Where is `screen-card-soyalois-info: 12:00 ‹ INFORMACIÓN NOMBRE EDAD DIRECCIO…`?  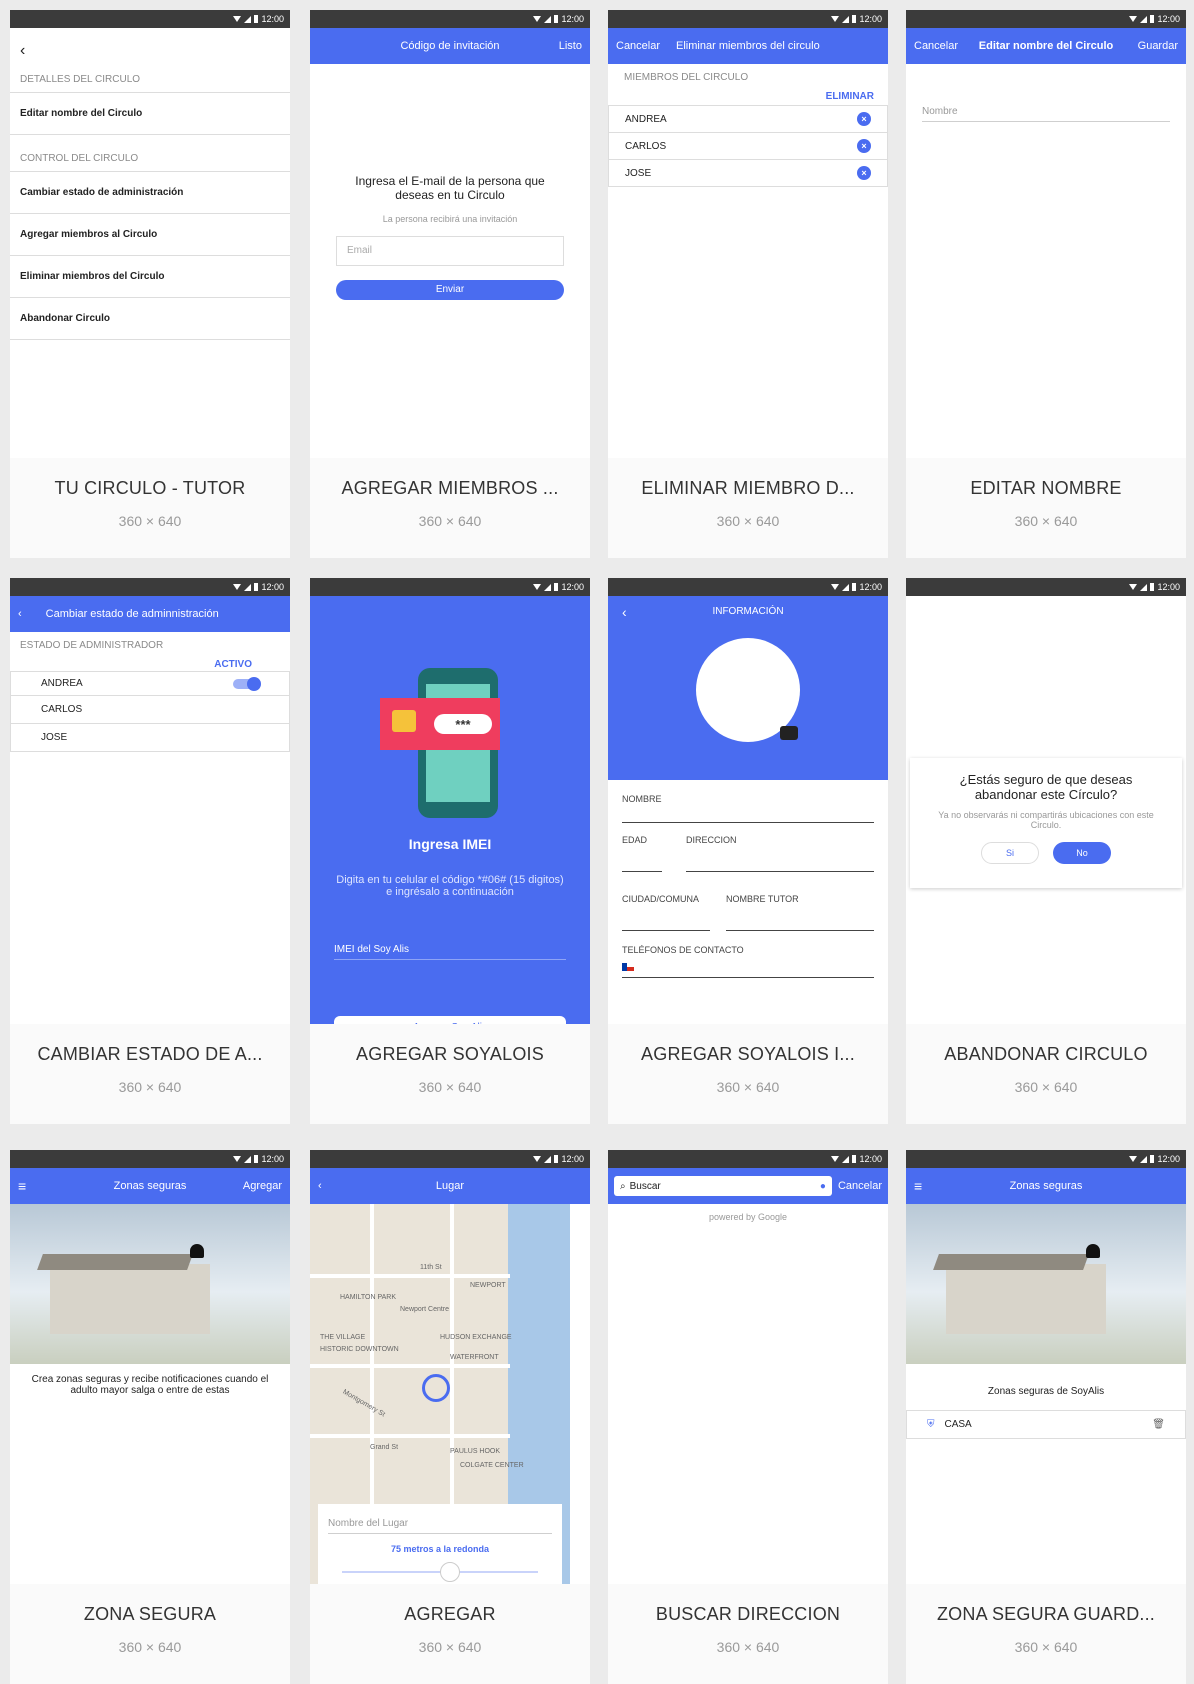
screen-card-soyalois-info: 12:00 ‹ INFORMACIÓN NOMBRE EDAD DIRECCIO… is located at coordinates (748, 851).